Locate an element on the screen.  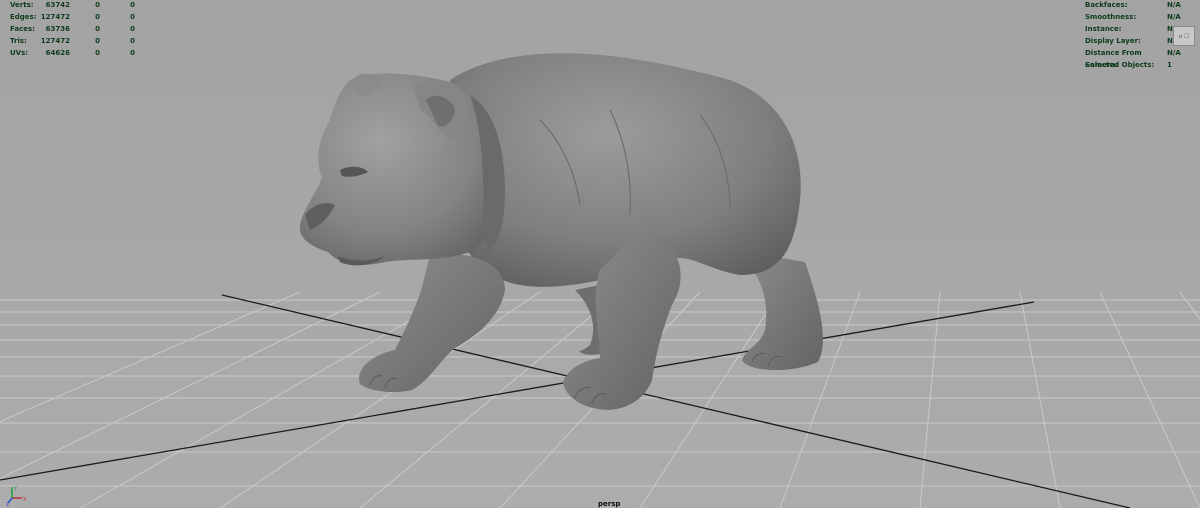
stat-row-verts: Verts: 63742 0 0 is located at coordinates (72, 5).